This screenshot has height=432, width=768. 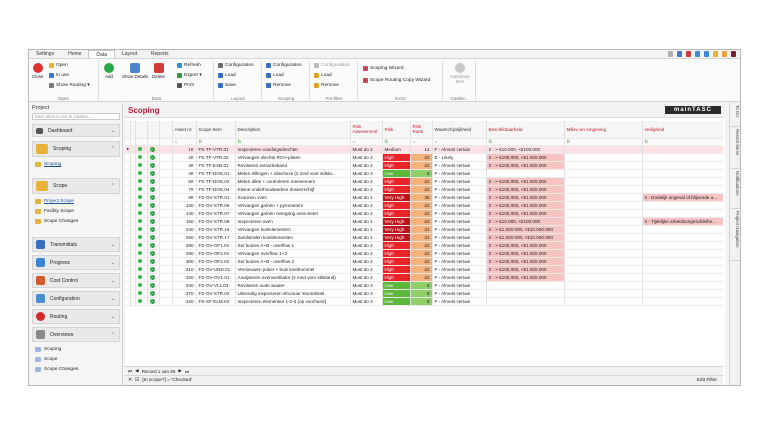 What do you see at coordinates (76, 316) in the screenshot?
I see `nav-routing: Routing ⌄` at bounding box center [76, 316].